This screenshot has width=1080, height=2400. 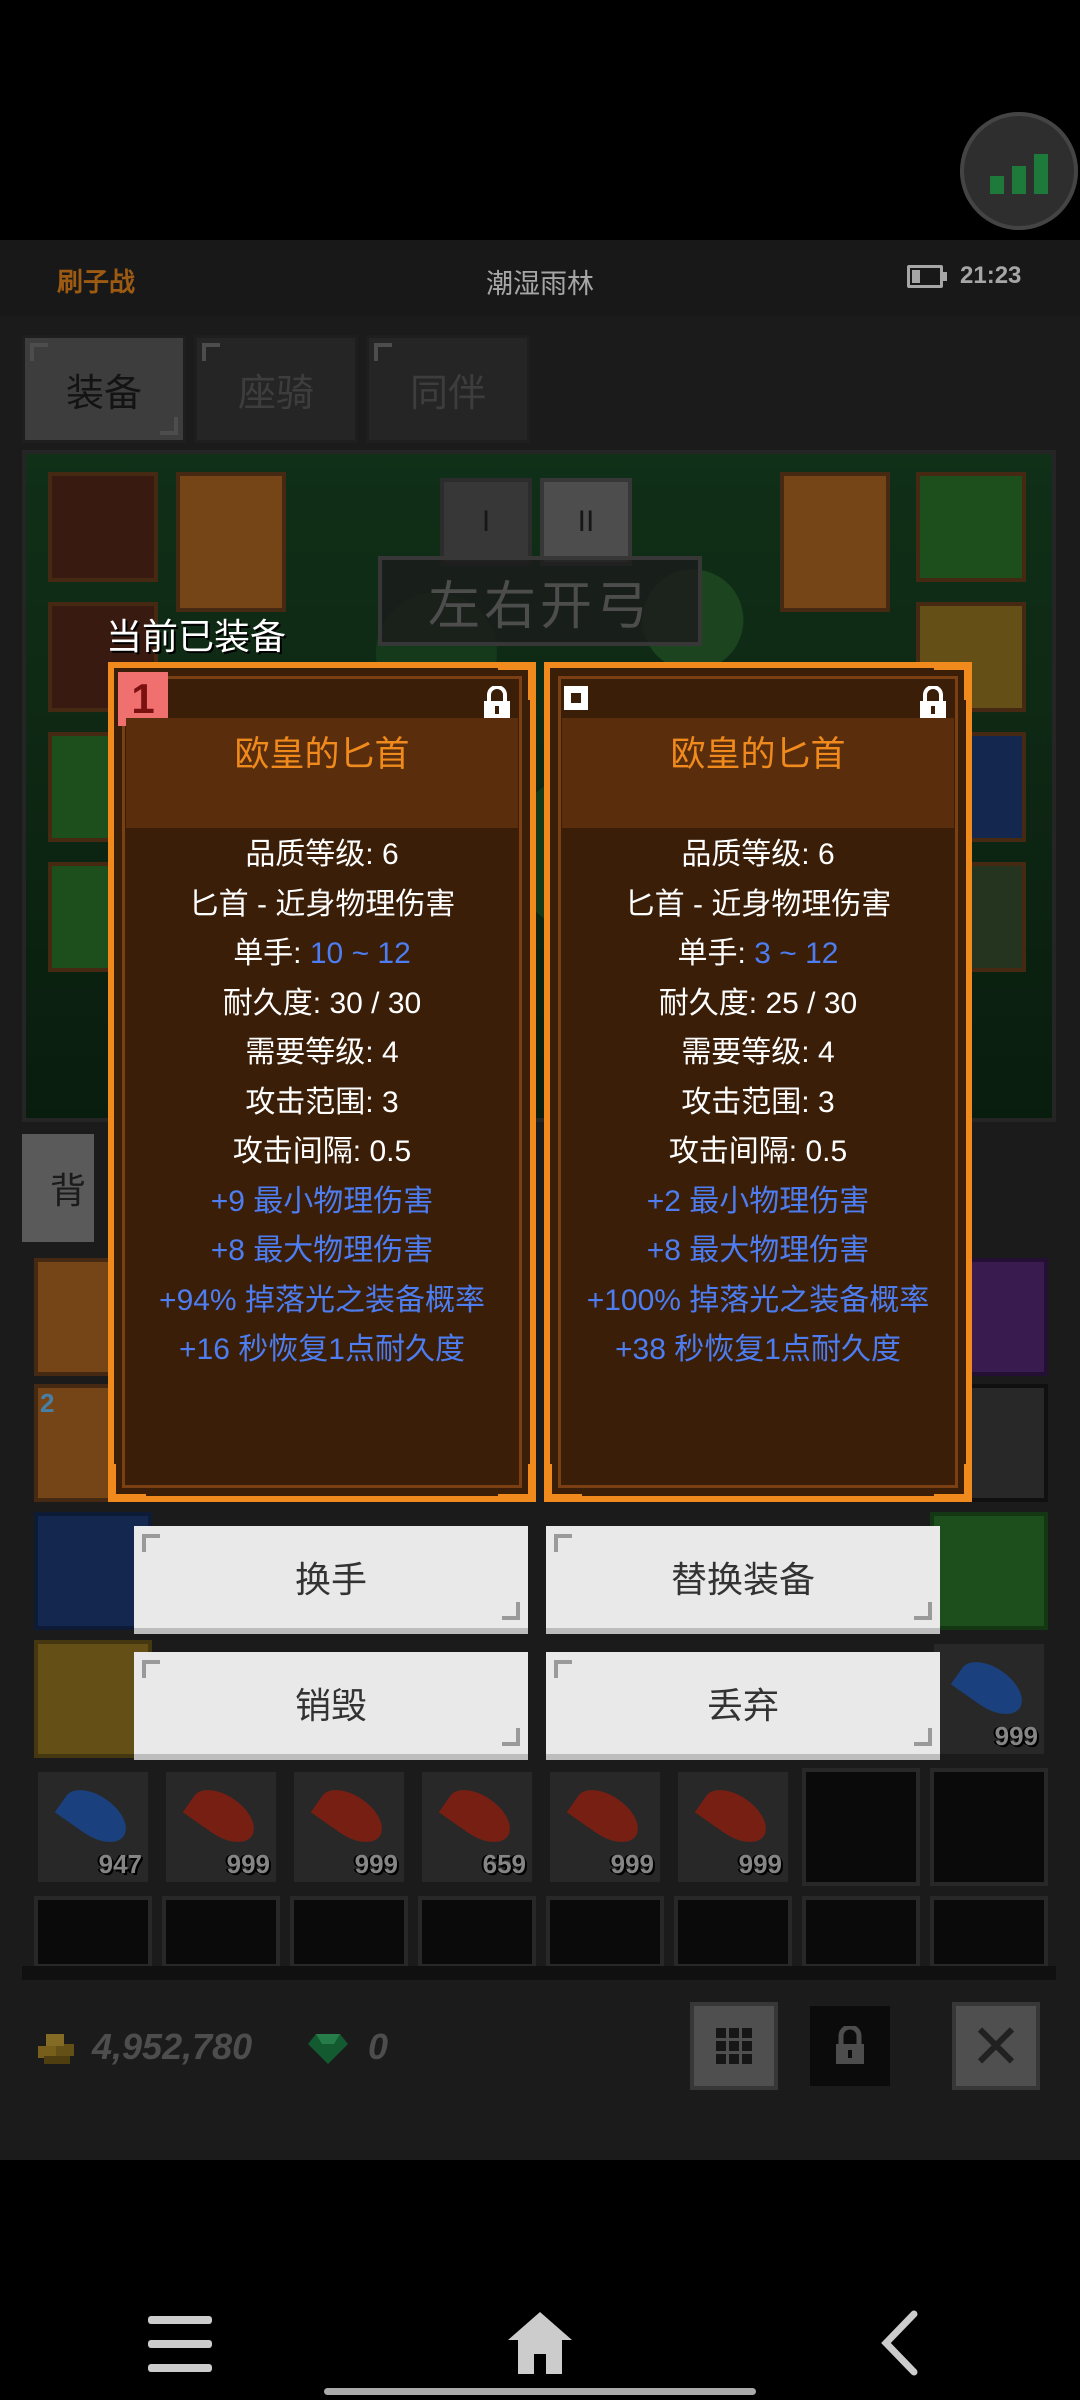 I want to click on swap-hand-button: 换手, so click(x=331, y=1580).